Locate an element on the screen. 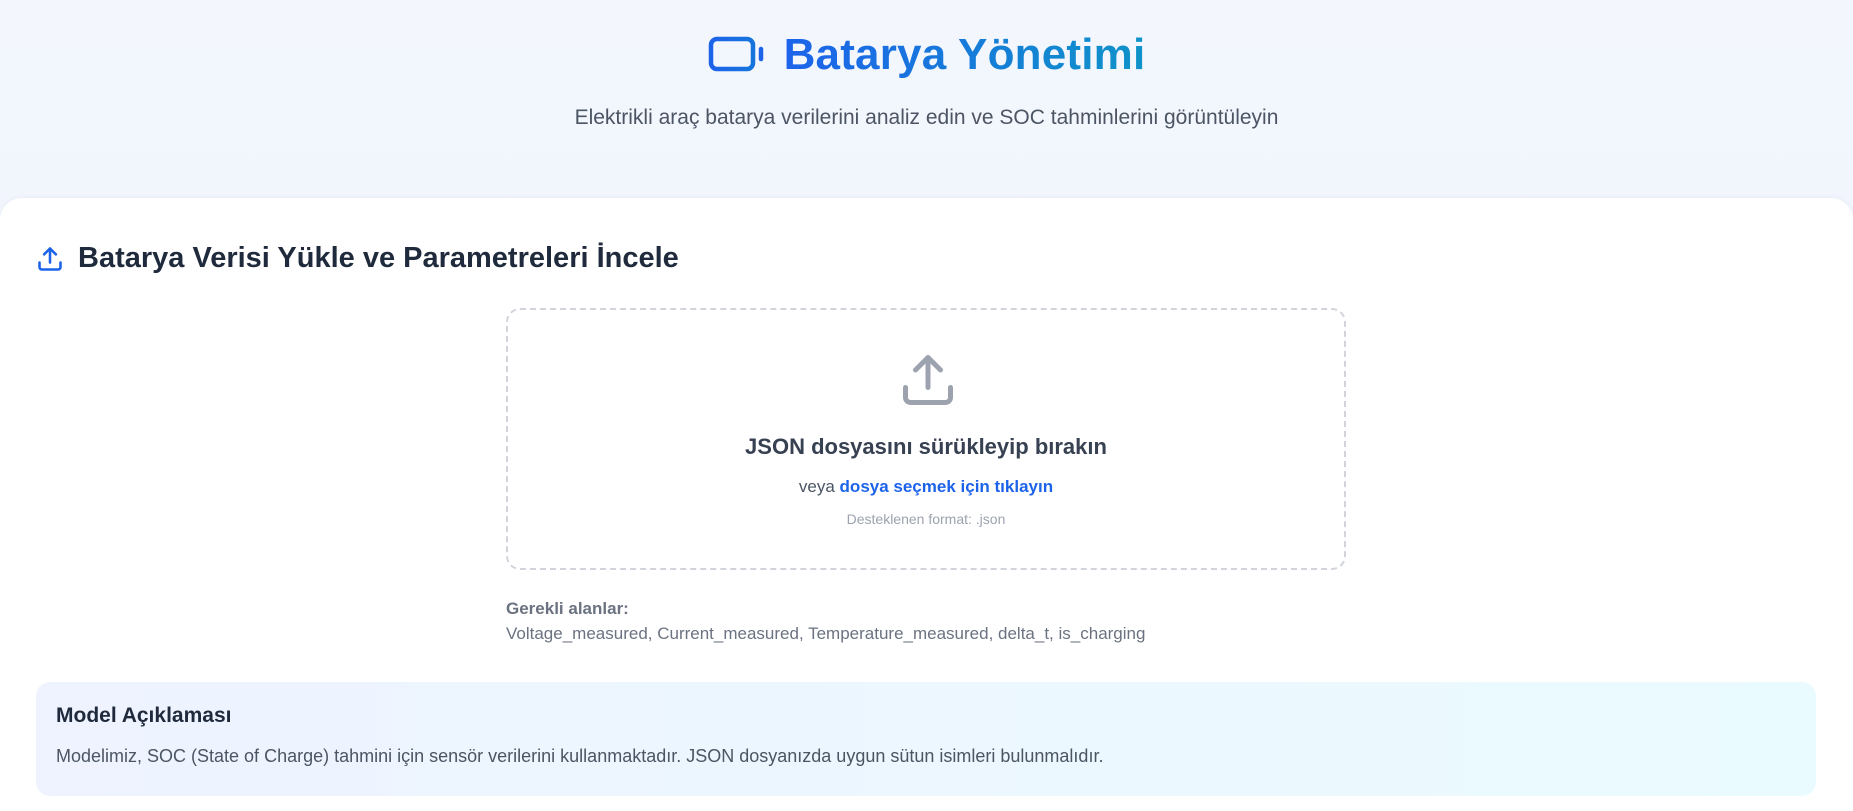 This screenshot has height=811, width=1853. hero-title-row: Batarya Yönetimi is located at coordinates (926, 55).